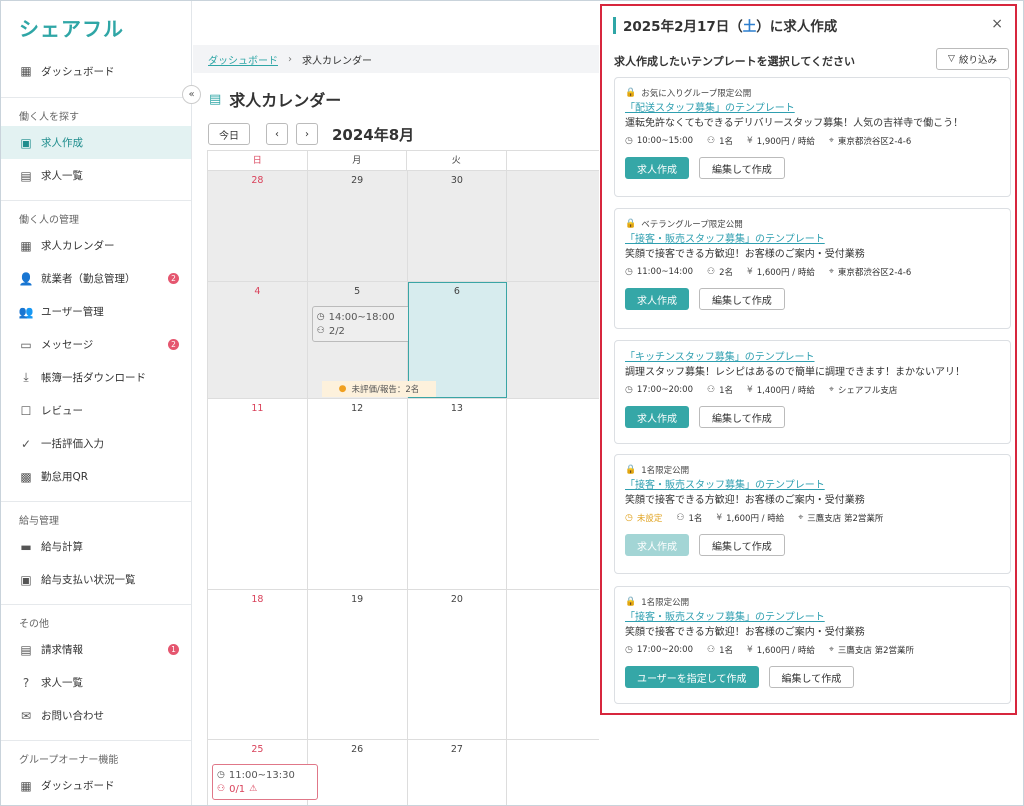 This screenshot has width=1024, height=806. Describe the element at coordinates (96, 476) in the screenshot. I see `sidebar-item-attendance-qr: ▩ 勤怠用QR` at that location.